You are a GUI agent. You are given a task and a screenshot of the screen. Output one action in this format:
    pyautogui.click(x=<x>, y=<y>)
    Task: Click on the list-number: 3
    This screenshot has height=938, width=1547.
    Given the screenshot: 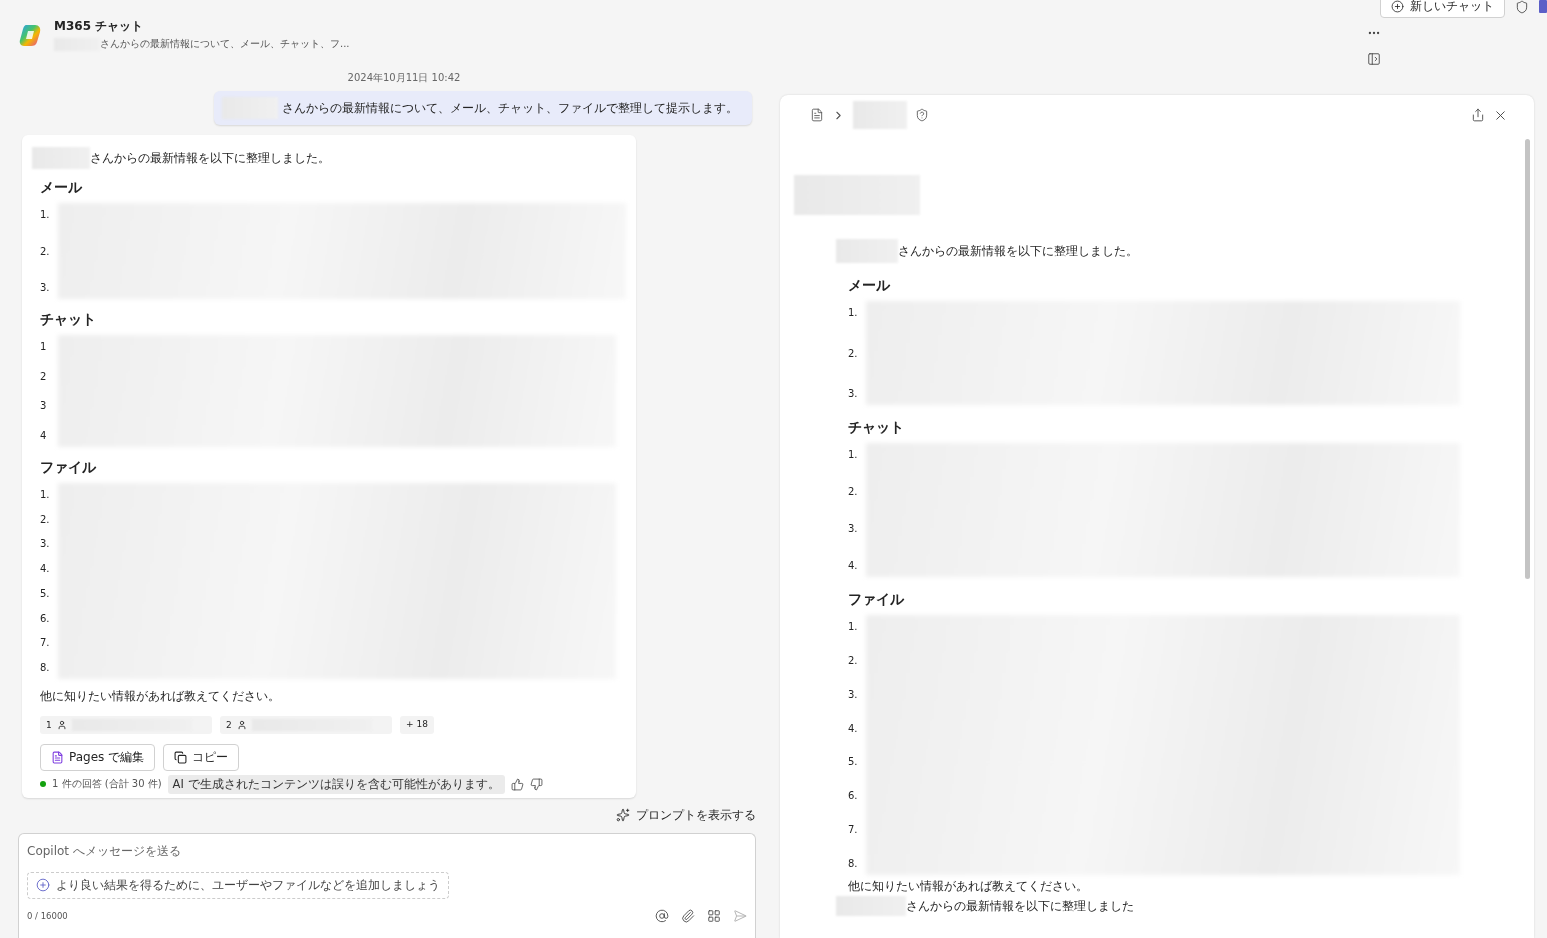 What is the action you would take?
    pyautogui.click(x=44, y=406)
    